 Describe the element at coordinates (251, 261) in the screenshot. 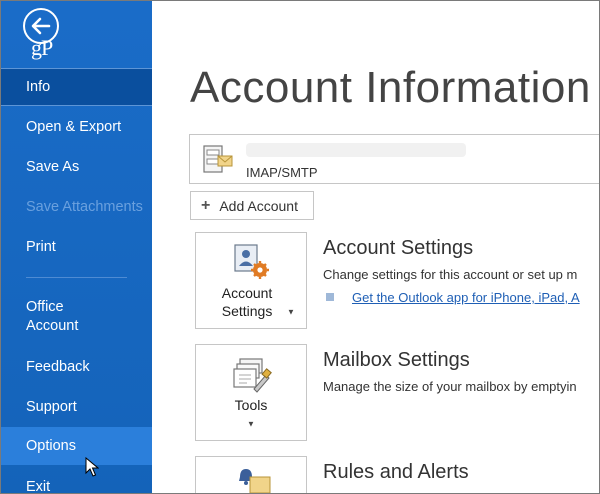

I see `account-settings-icon` at that location.